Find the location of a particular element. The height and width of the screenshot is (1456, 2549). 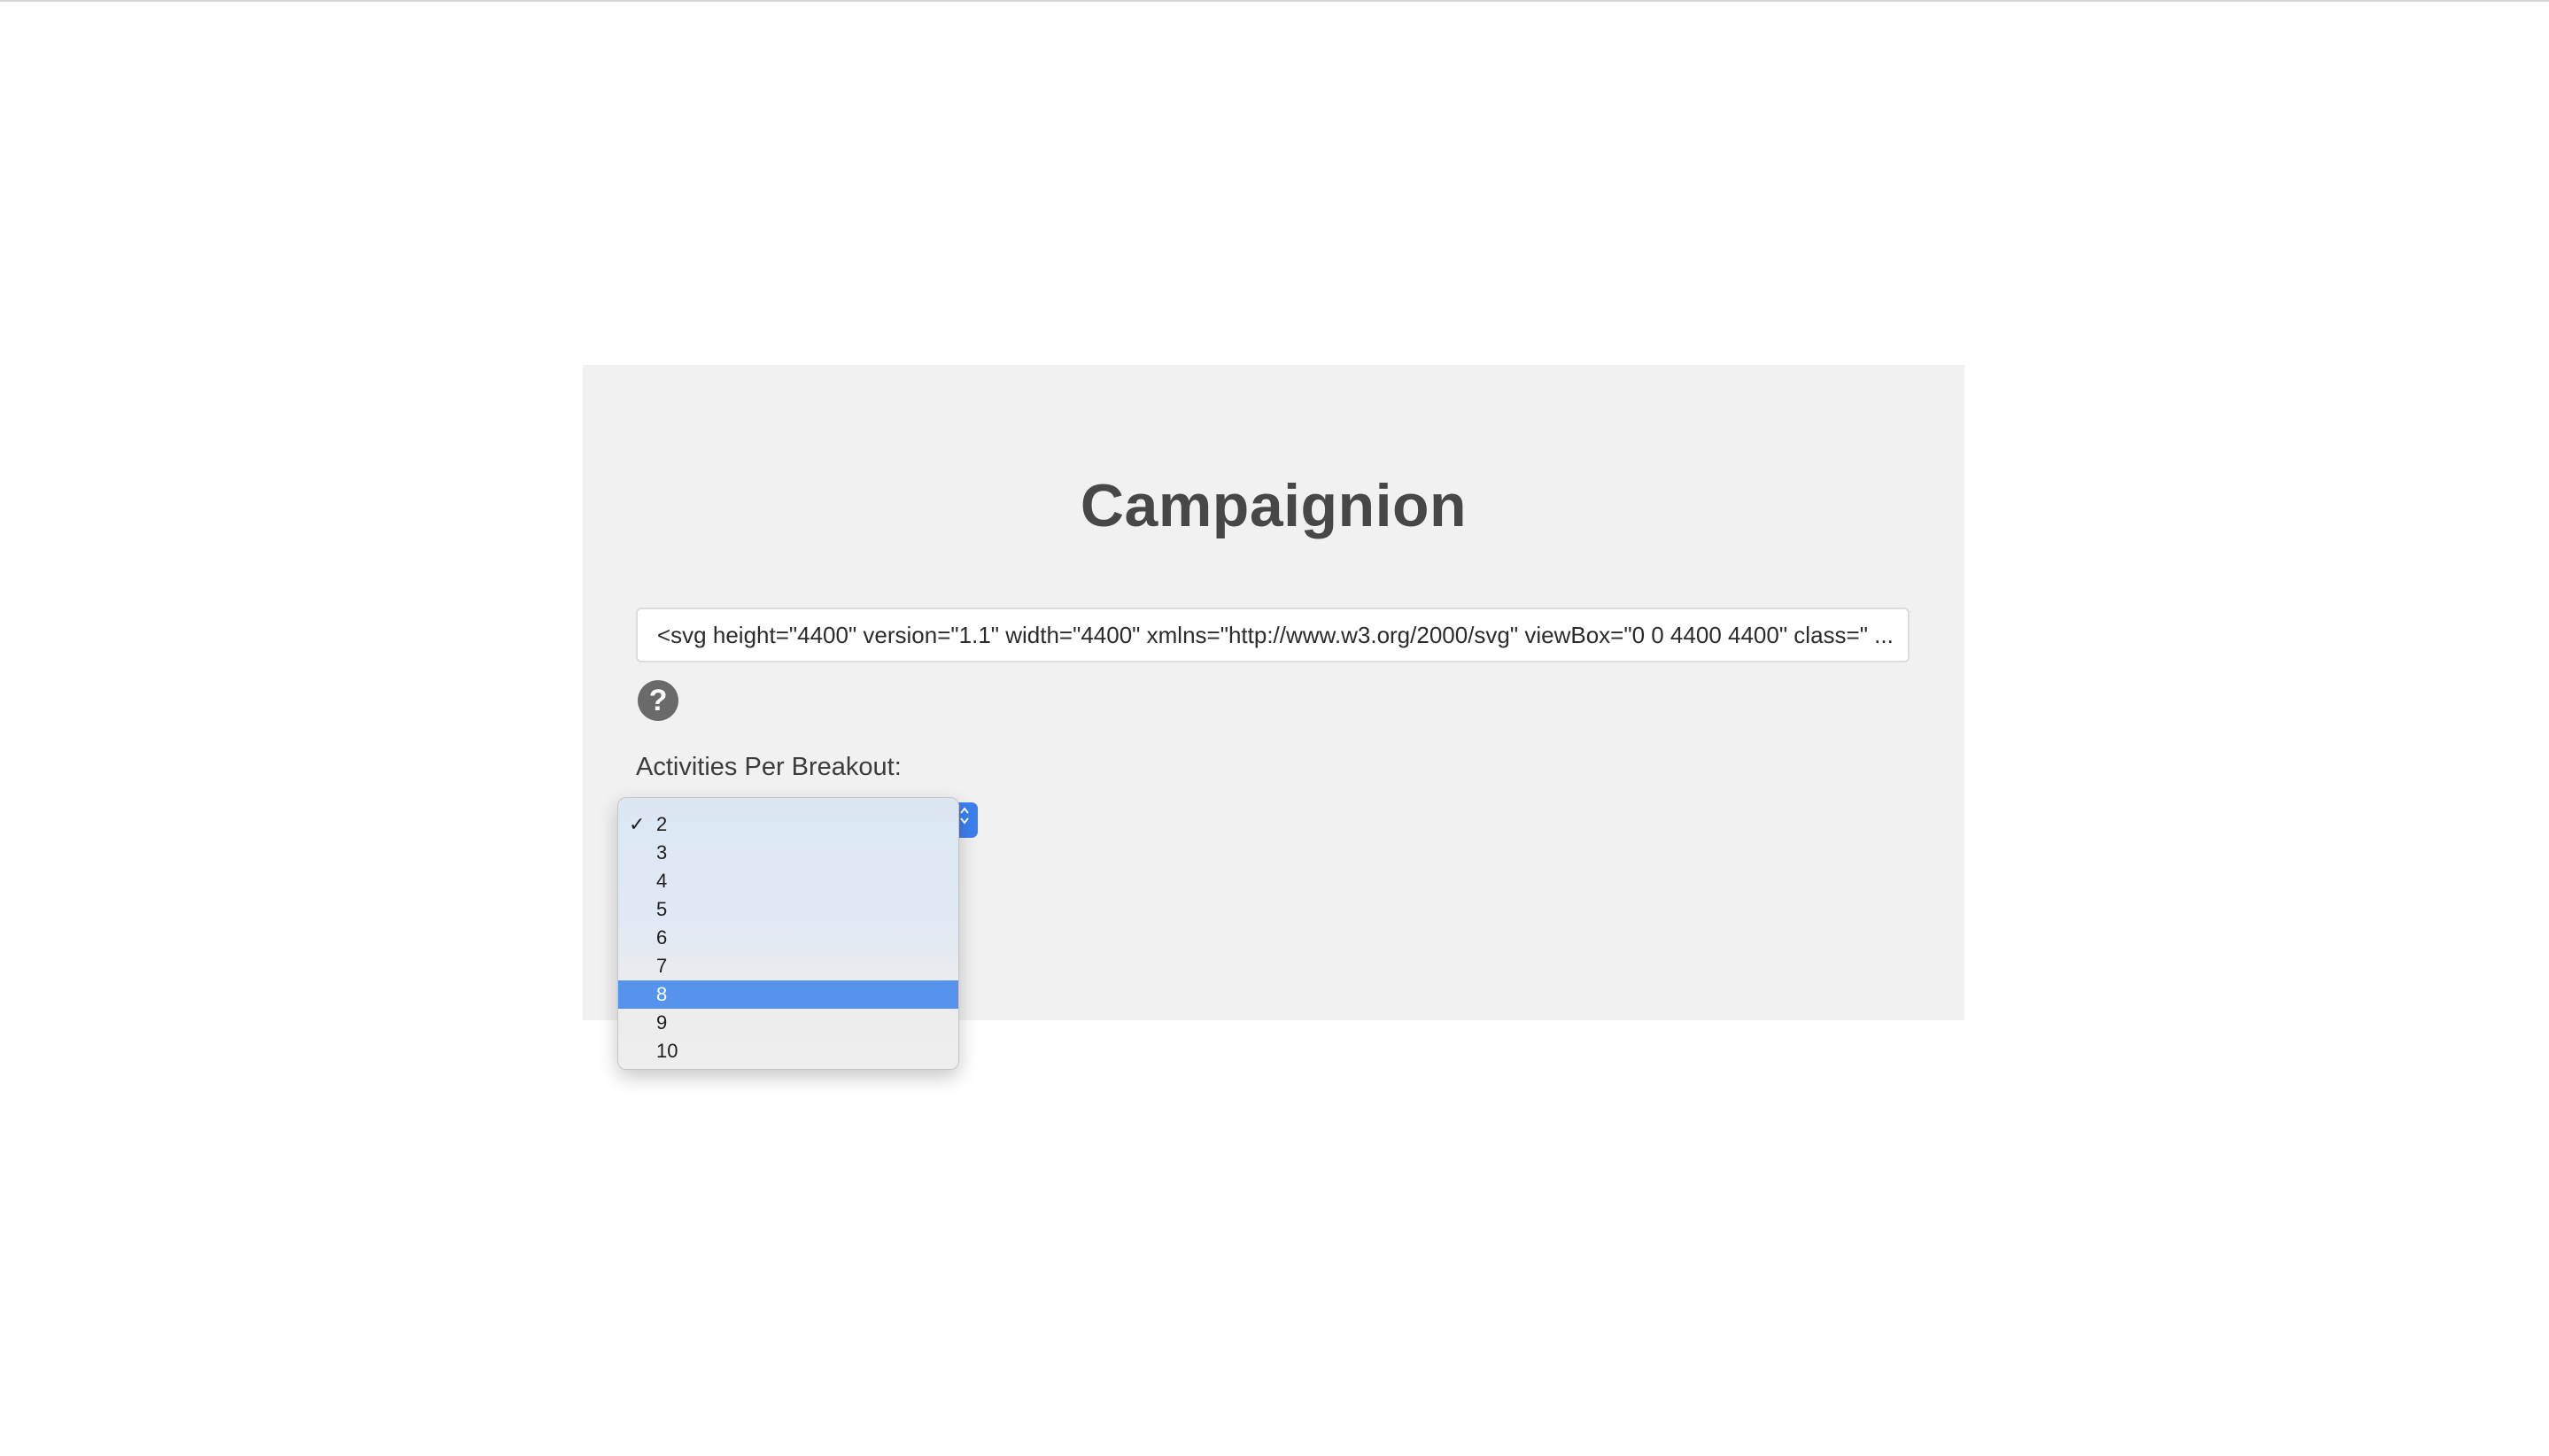

option-label: 5 is located at coordinates (662, 909).